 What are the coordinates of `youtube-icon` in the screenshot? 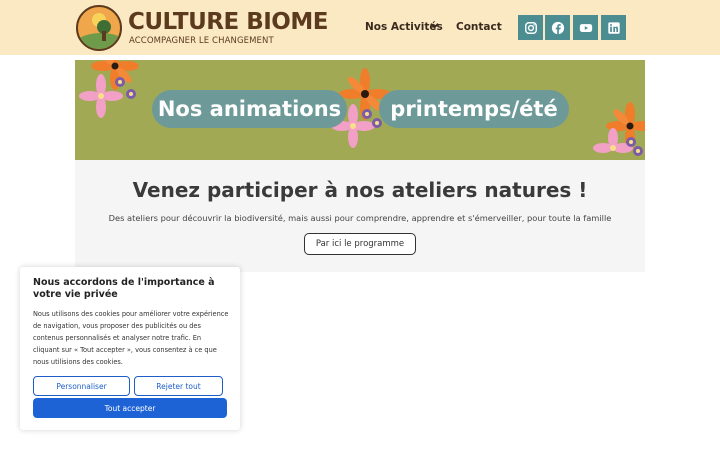 It's located at (585, 27).